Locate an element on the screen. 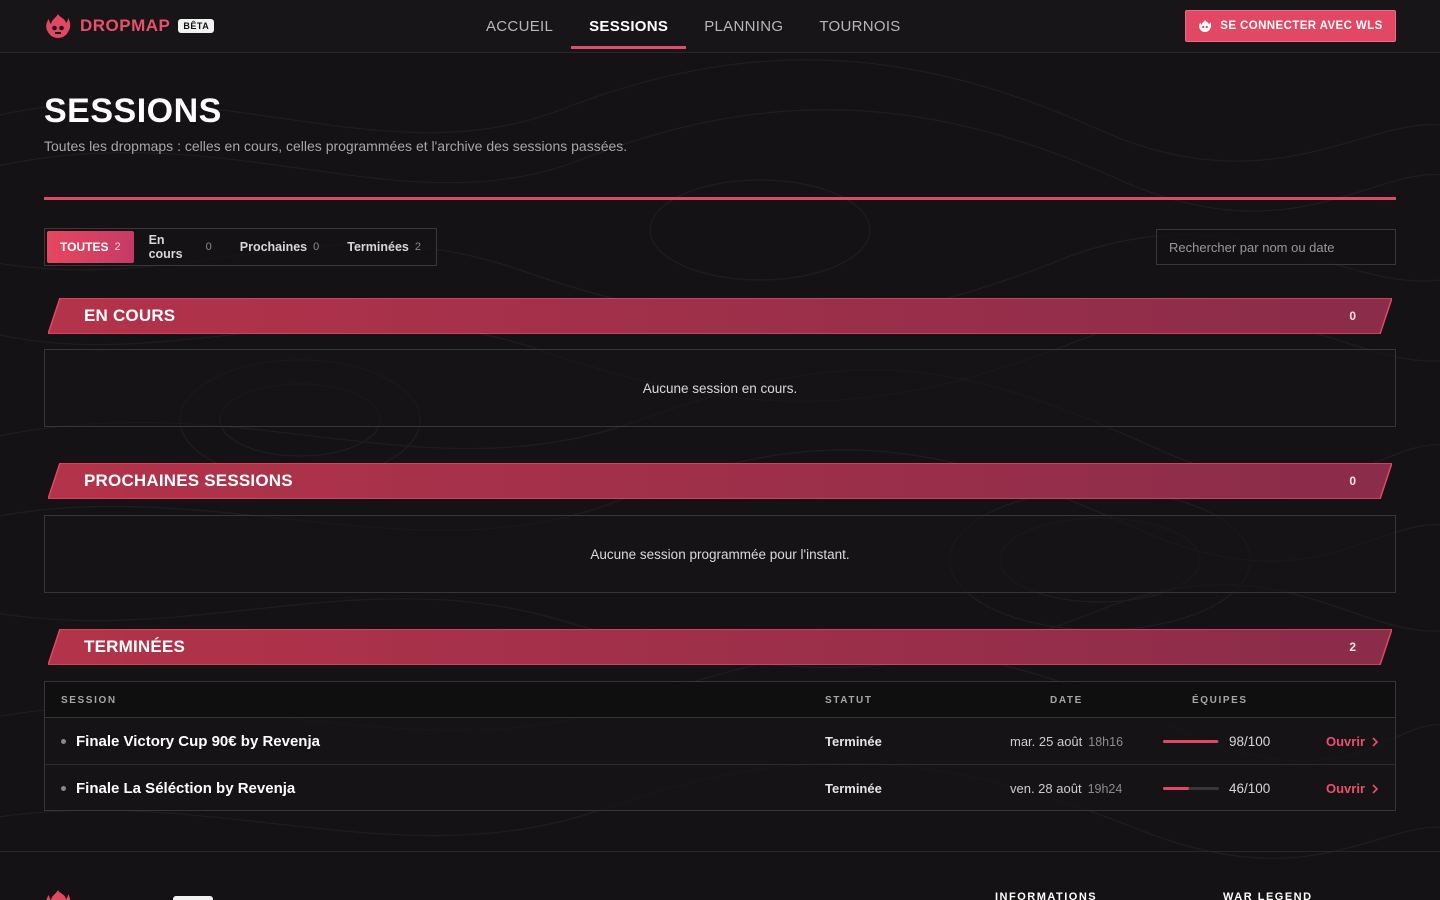 This screenshot has width=1440, height=900. table-header: SESSION STATUT DATE ÉQUIPES is located at coordinates (720, 700).